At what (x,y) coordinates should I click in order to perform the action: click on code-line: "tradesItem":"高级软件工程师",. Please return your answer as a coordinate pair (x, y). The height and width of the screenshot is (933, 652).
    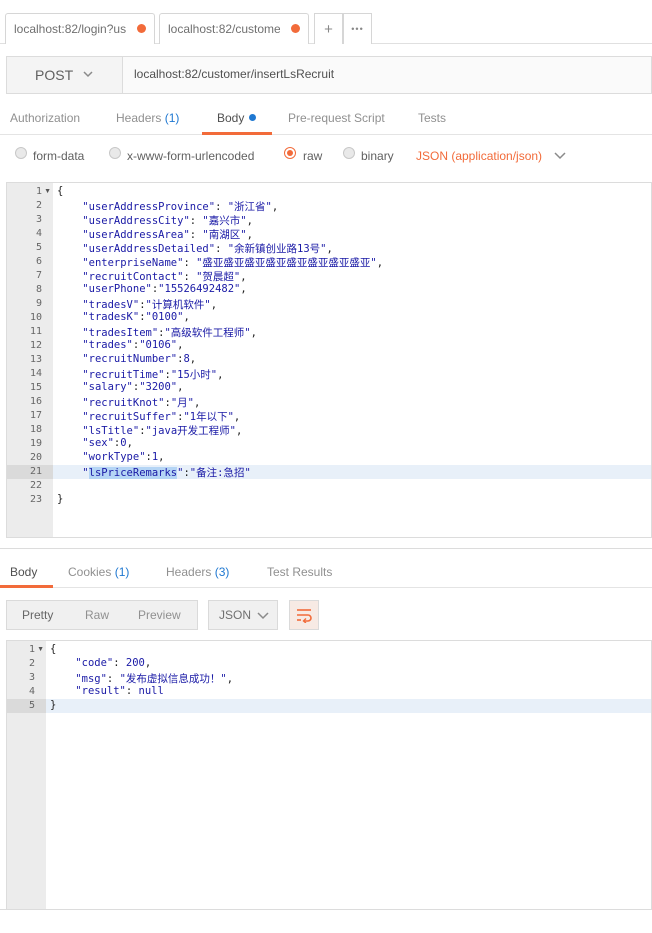
    Looking at the image, I should click on (169, 333).